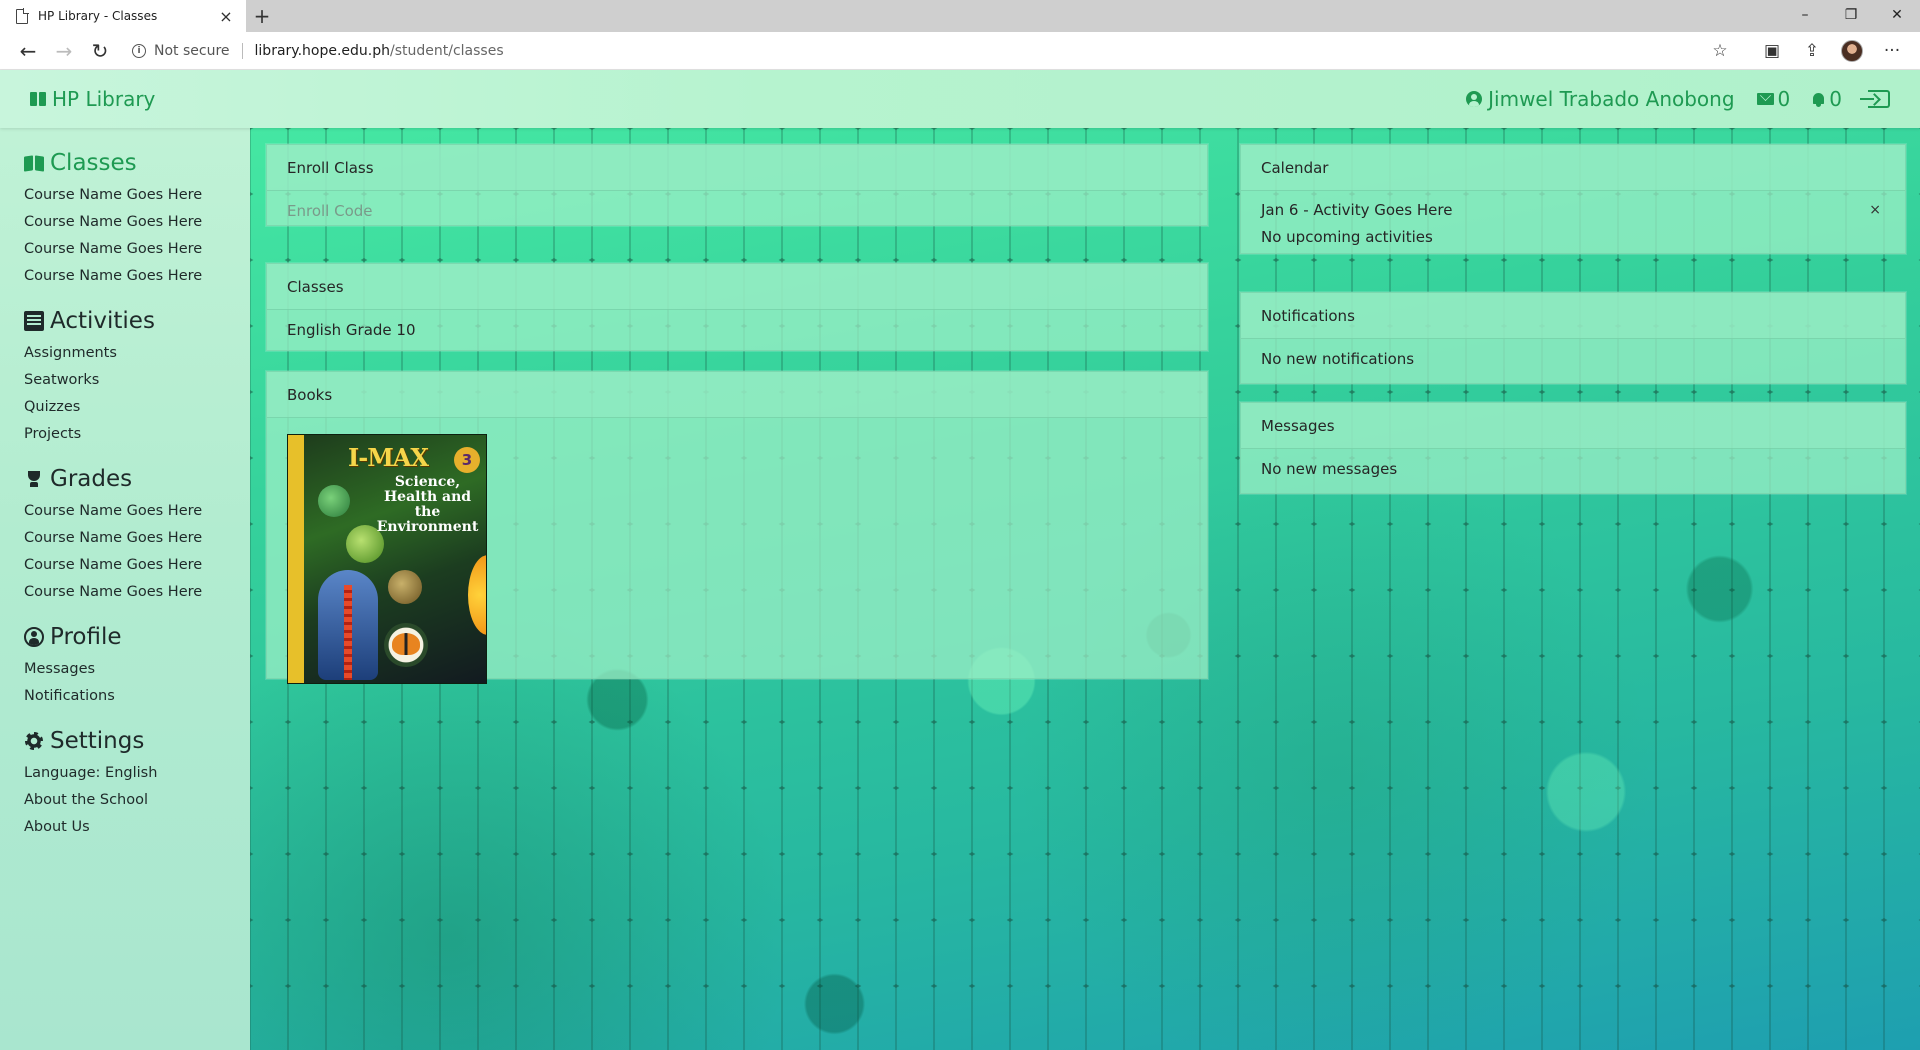 This screenshot has height=1050, width=1920. I want to click on logout-button, so click(1875, 99).